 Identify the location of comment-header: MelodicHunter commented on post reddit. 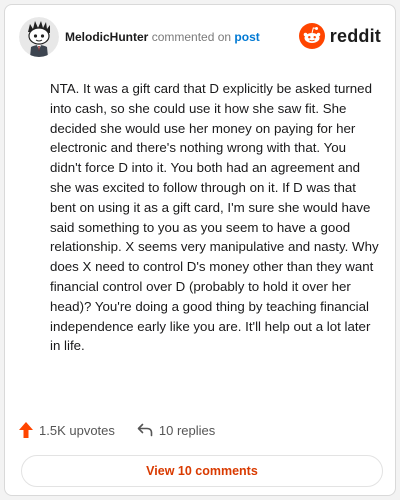
(201, 37).